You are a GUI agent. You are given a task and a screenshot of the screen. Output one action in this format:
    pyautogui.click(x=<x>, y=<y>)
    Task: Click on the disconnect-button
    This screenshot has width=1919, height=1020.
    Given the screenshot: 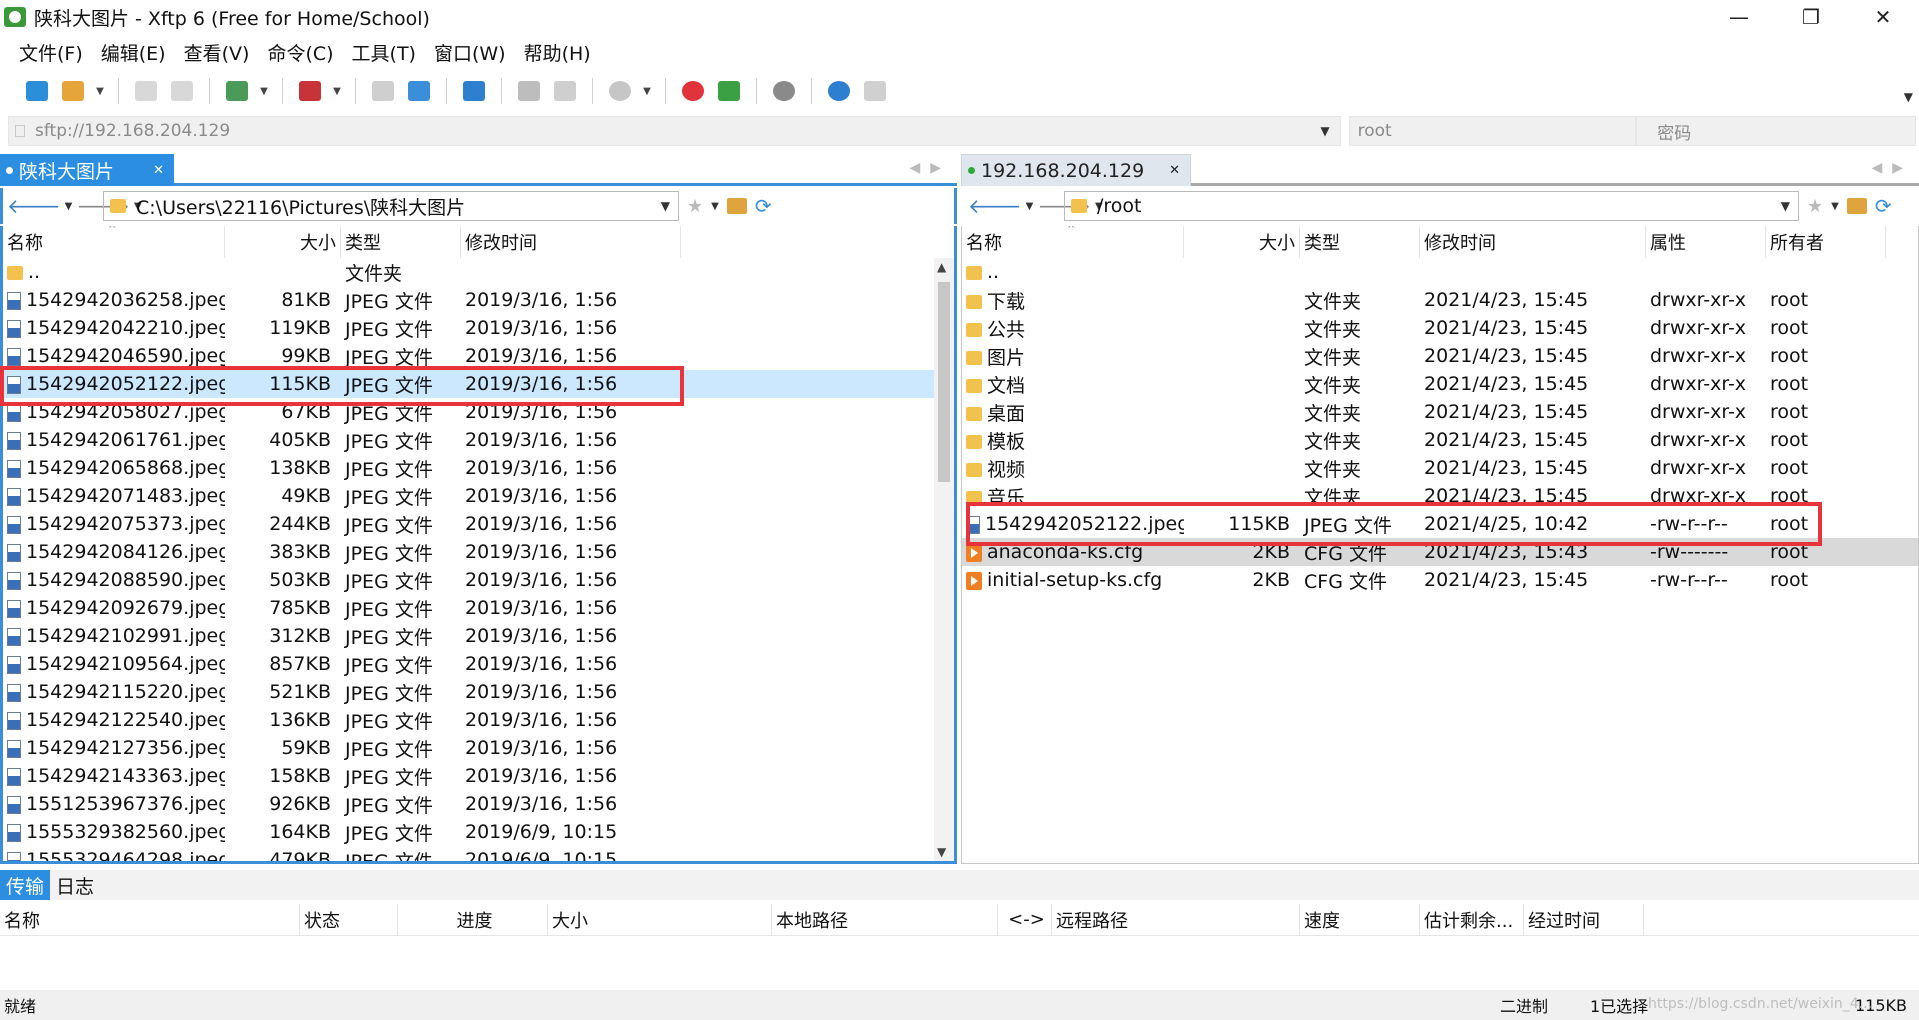 What is the action you would take?
    pyautogui.click(x=182, y=91)
    